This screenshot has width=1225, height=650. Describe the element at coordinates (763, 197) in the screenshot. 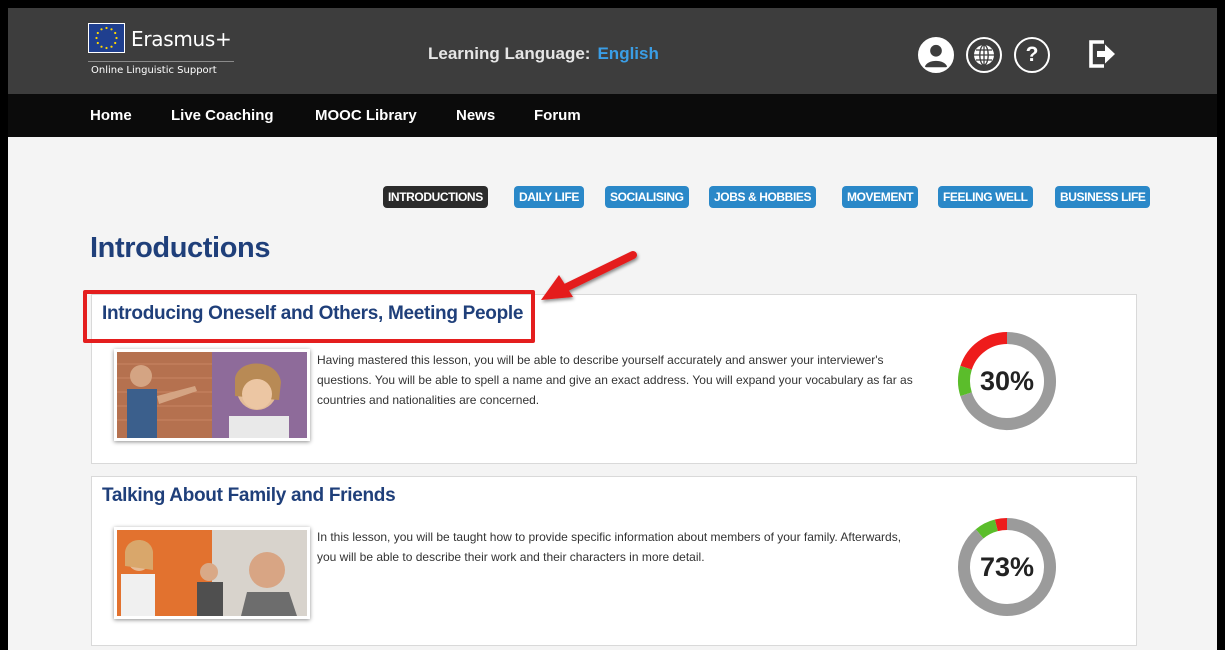

I see `tab-jobs-hobbies: JOBS & HOBBIES` at that location.